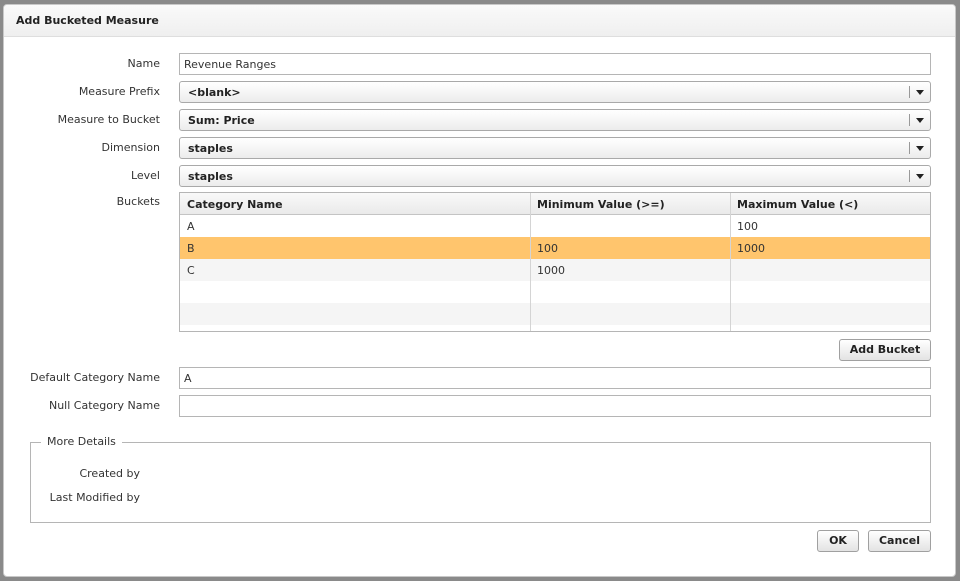  What do you see at coordinates (601, 204) in the screenshot?
I see `column-header-minimum-value: Minimum Value (>=)` at bounding box center [601, 204].